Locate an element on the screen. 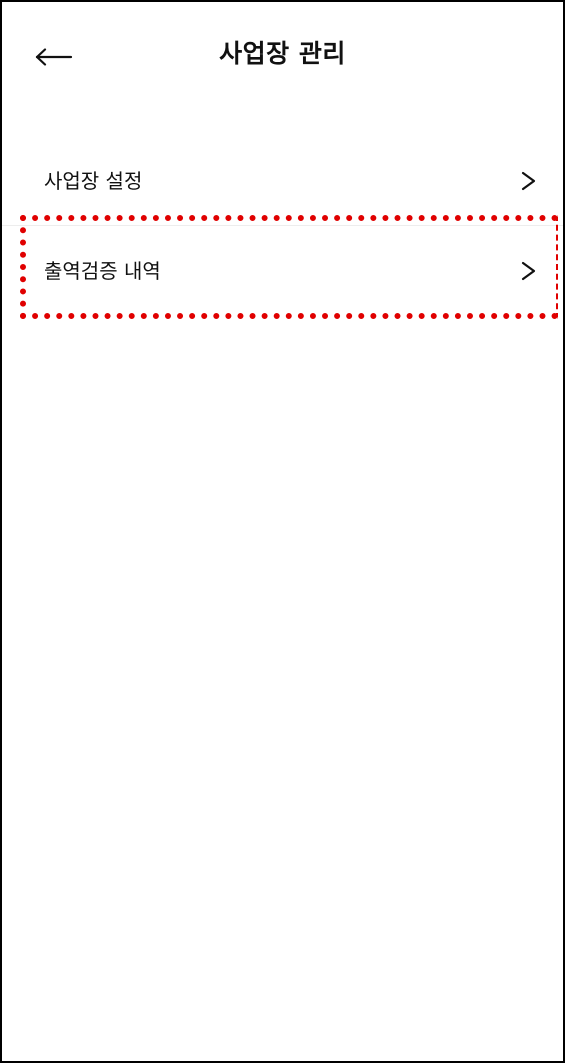 Image resolution: width=565 pixels, height=1063 pixels. page-title: 사업장 관리 is located at coordinates (282, 53).